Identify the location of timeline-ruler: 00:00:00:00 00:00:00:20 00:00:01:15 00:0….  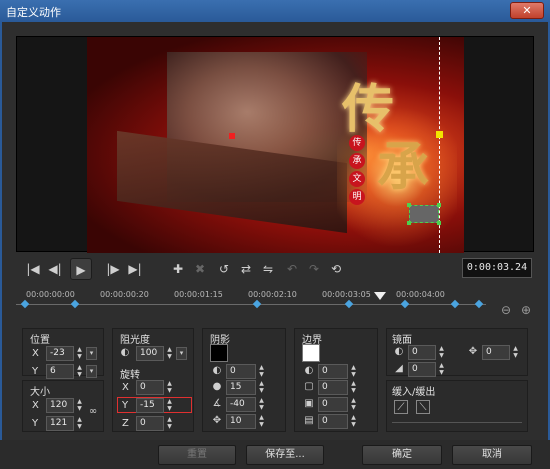
(251, 302).